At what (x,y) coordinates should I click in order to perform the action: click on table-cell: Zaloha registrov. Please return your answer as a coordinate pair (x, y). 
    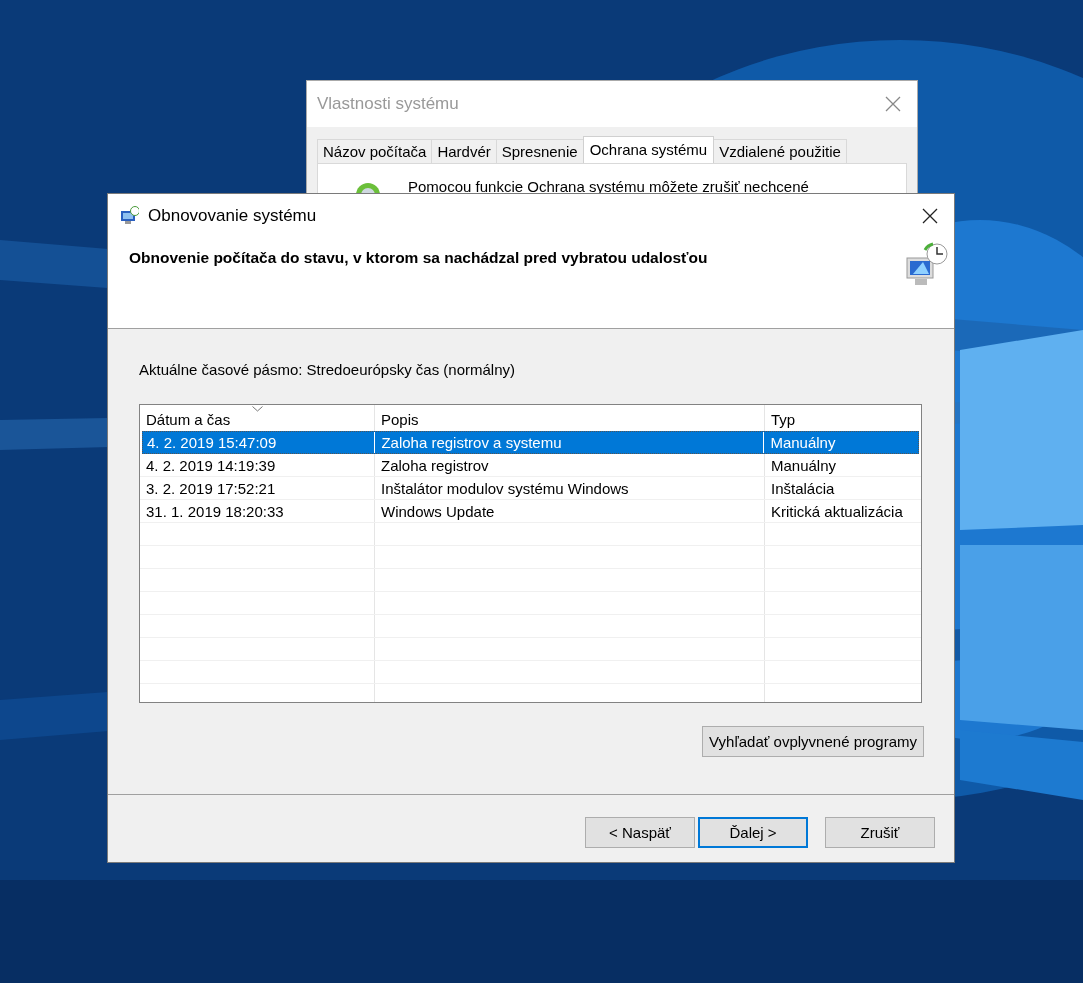
    Looking at the image, I should click on (570, 465).